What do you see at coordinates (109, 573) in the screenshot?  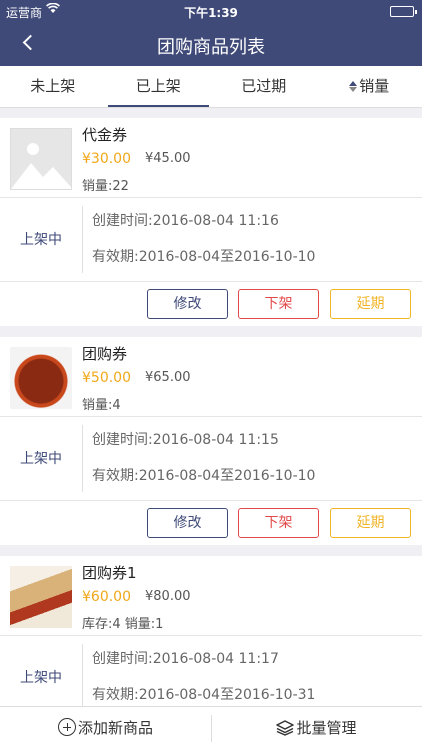 I see `product-name: 团购券1` at bounding box center [109, 573].